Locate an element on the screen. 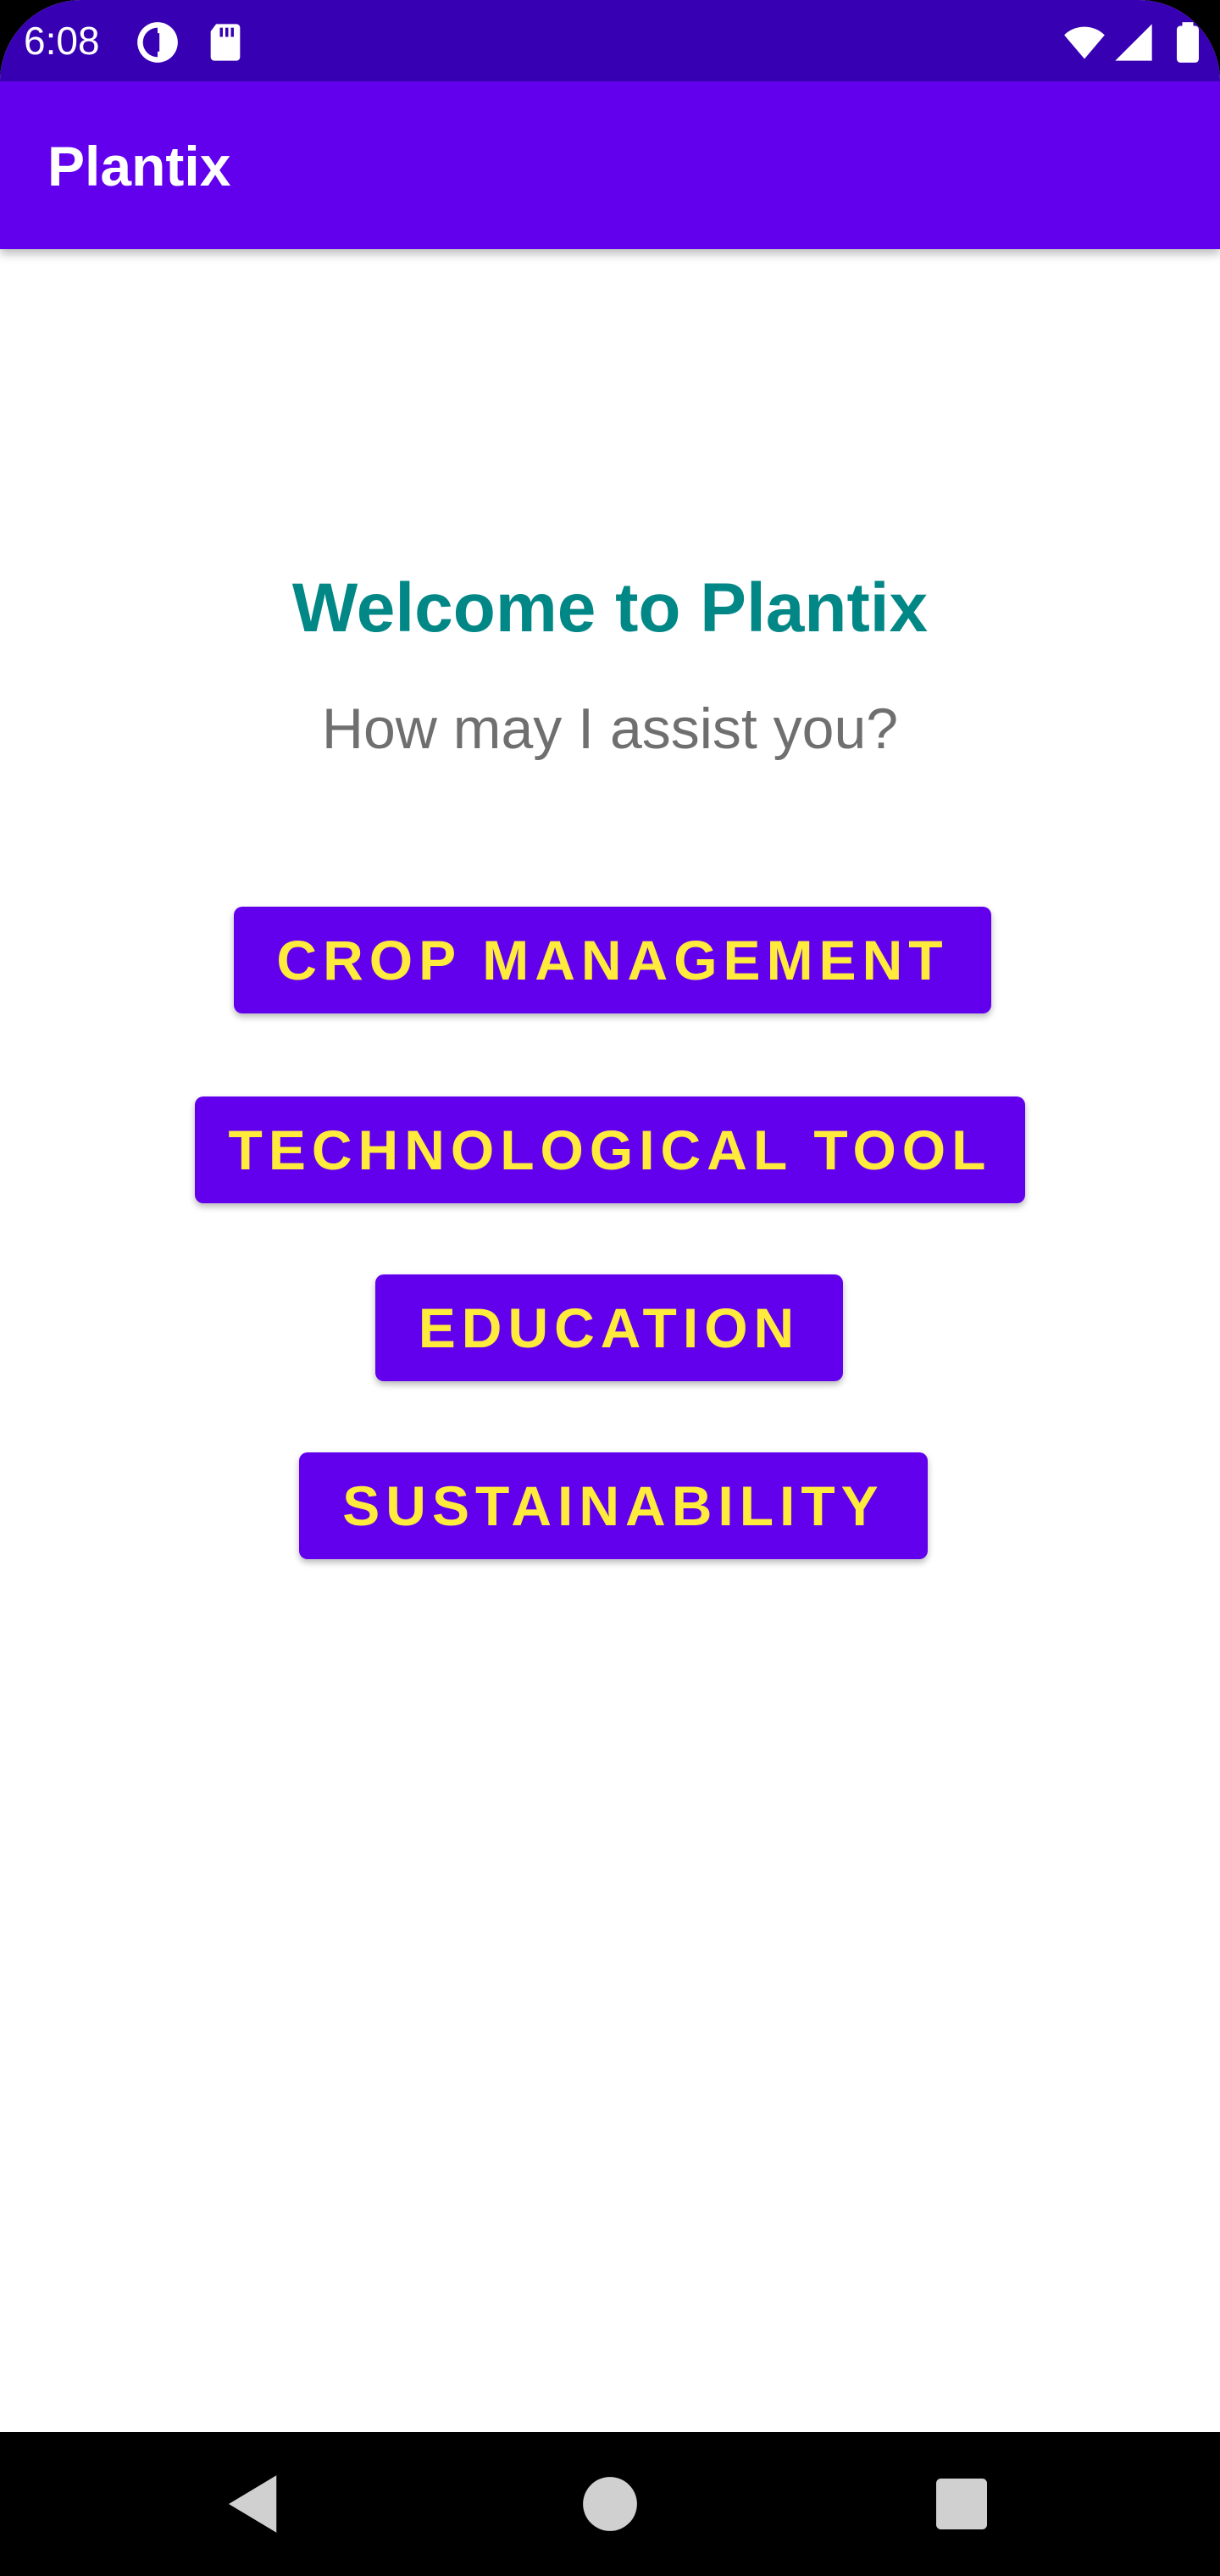  welcome-title: Welcome to Plantix is located at coordinates (610, 608).